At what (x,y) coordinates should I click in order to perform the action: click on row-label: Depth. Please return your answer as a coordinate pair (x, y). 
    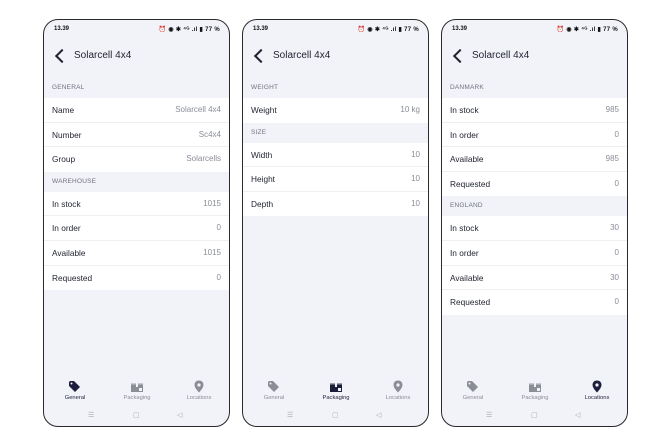
    Looking at the image, I should click on (262, 203).